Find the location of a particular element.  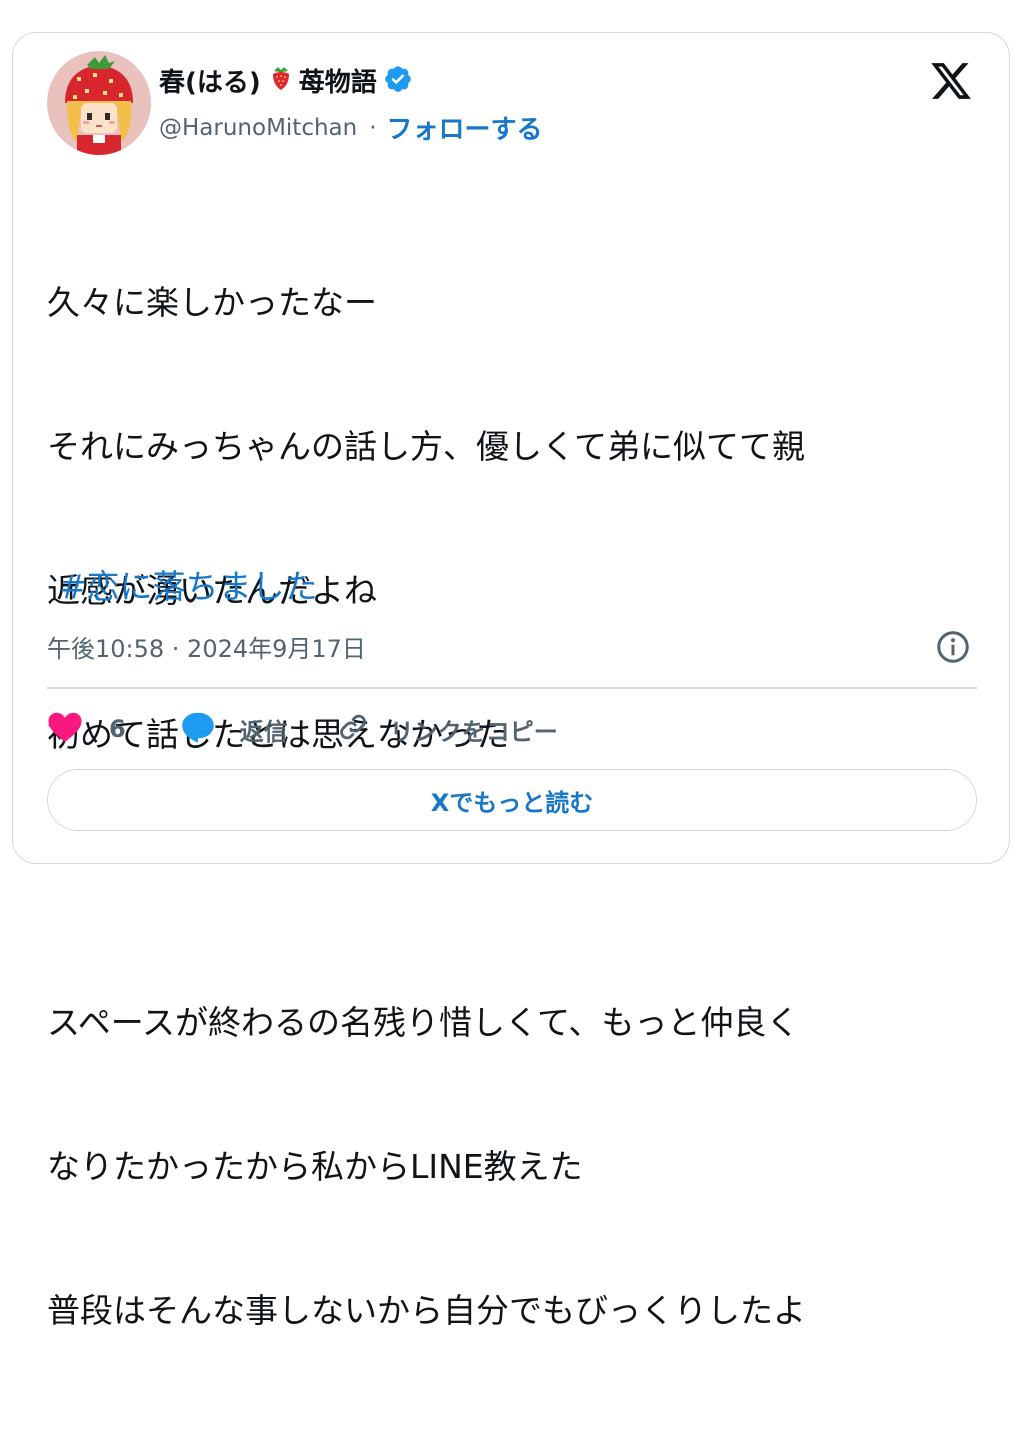

divider is located at coordinates (512, 688).